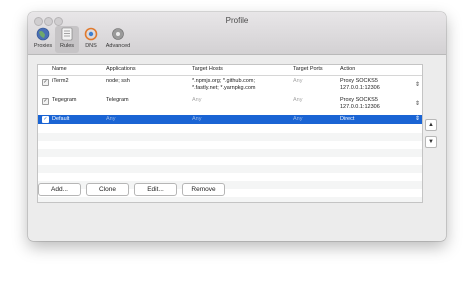 This screenshot has width=474, height=282. Describe the element at coordinates (237, 20) in the screenshot. I see `window-title: Profile` at that location.